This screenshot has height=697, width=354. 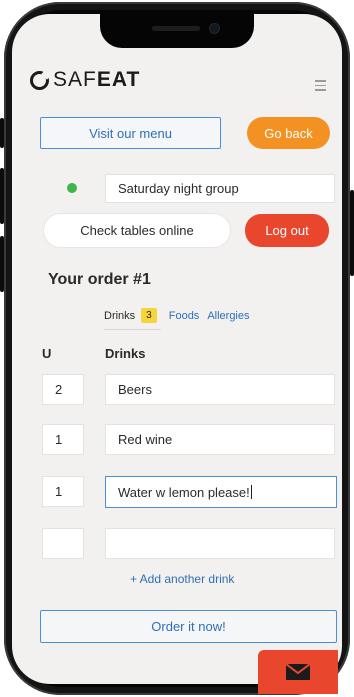 What do you see at coordinates (63, 491) in the screenshot?
I see `qty-input-3: 1` at bounding box center [63, 491].